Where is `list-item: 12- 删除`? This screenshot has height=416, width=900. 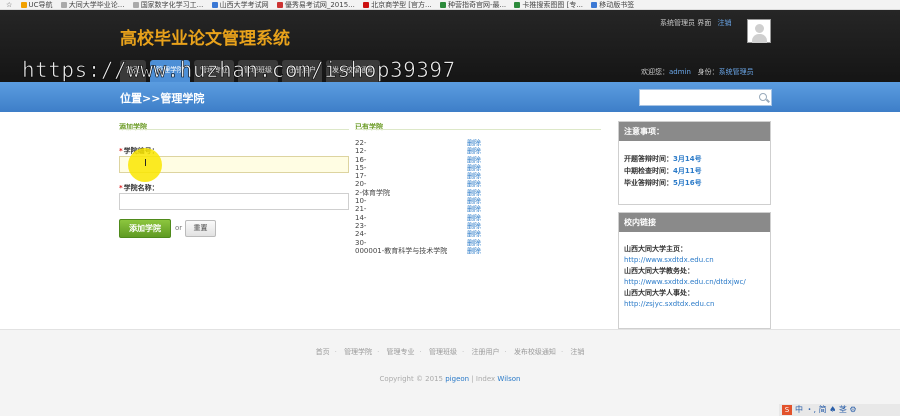 list-item: 12- 删除 is located at coordinates (418, 151).